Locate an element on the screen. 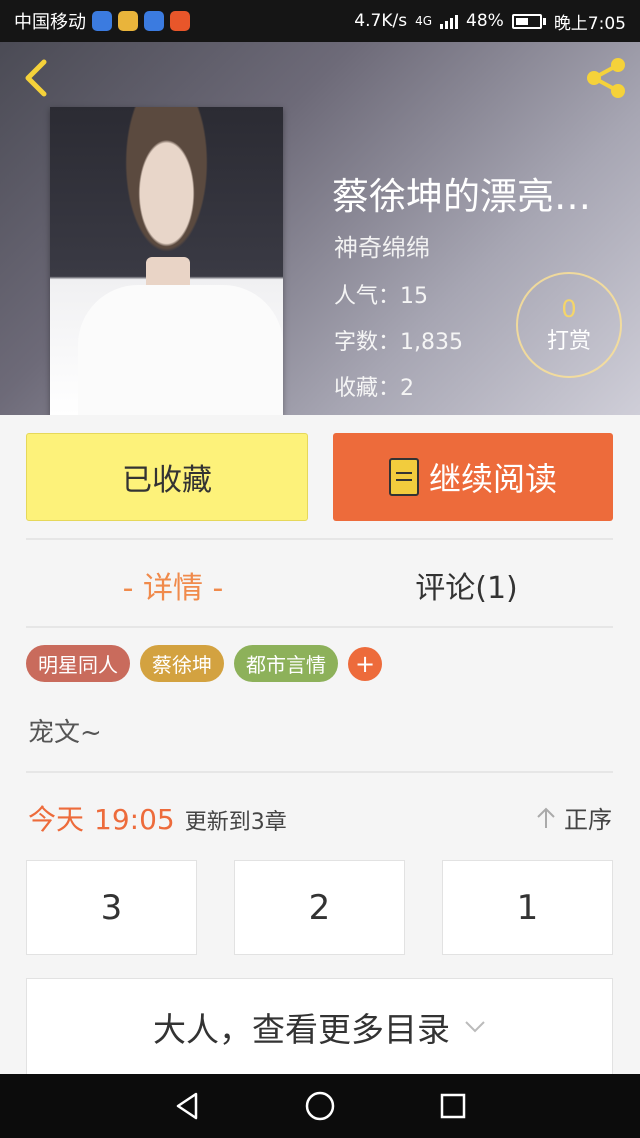  more-toc-button: 大人，查看更多目录 is located at coordinates (319, 1026).